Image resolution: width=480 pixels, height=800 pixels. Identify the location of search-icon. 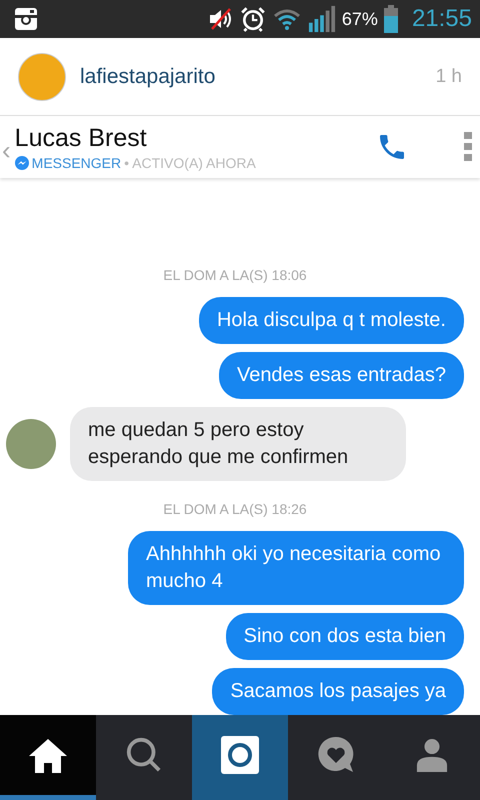
(144, 755).